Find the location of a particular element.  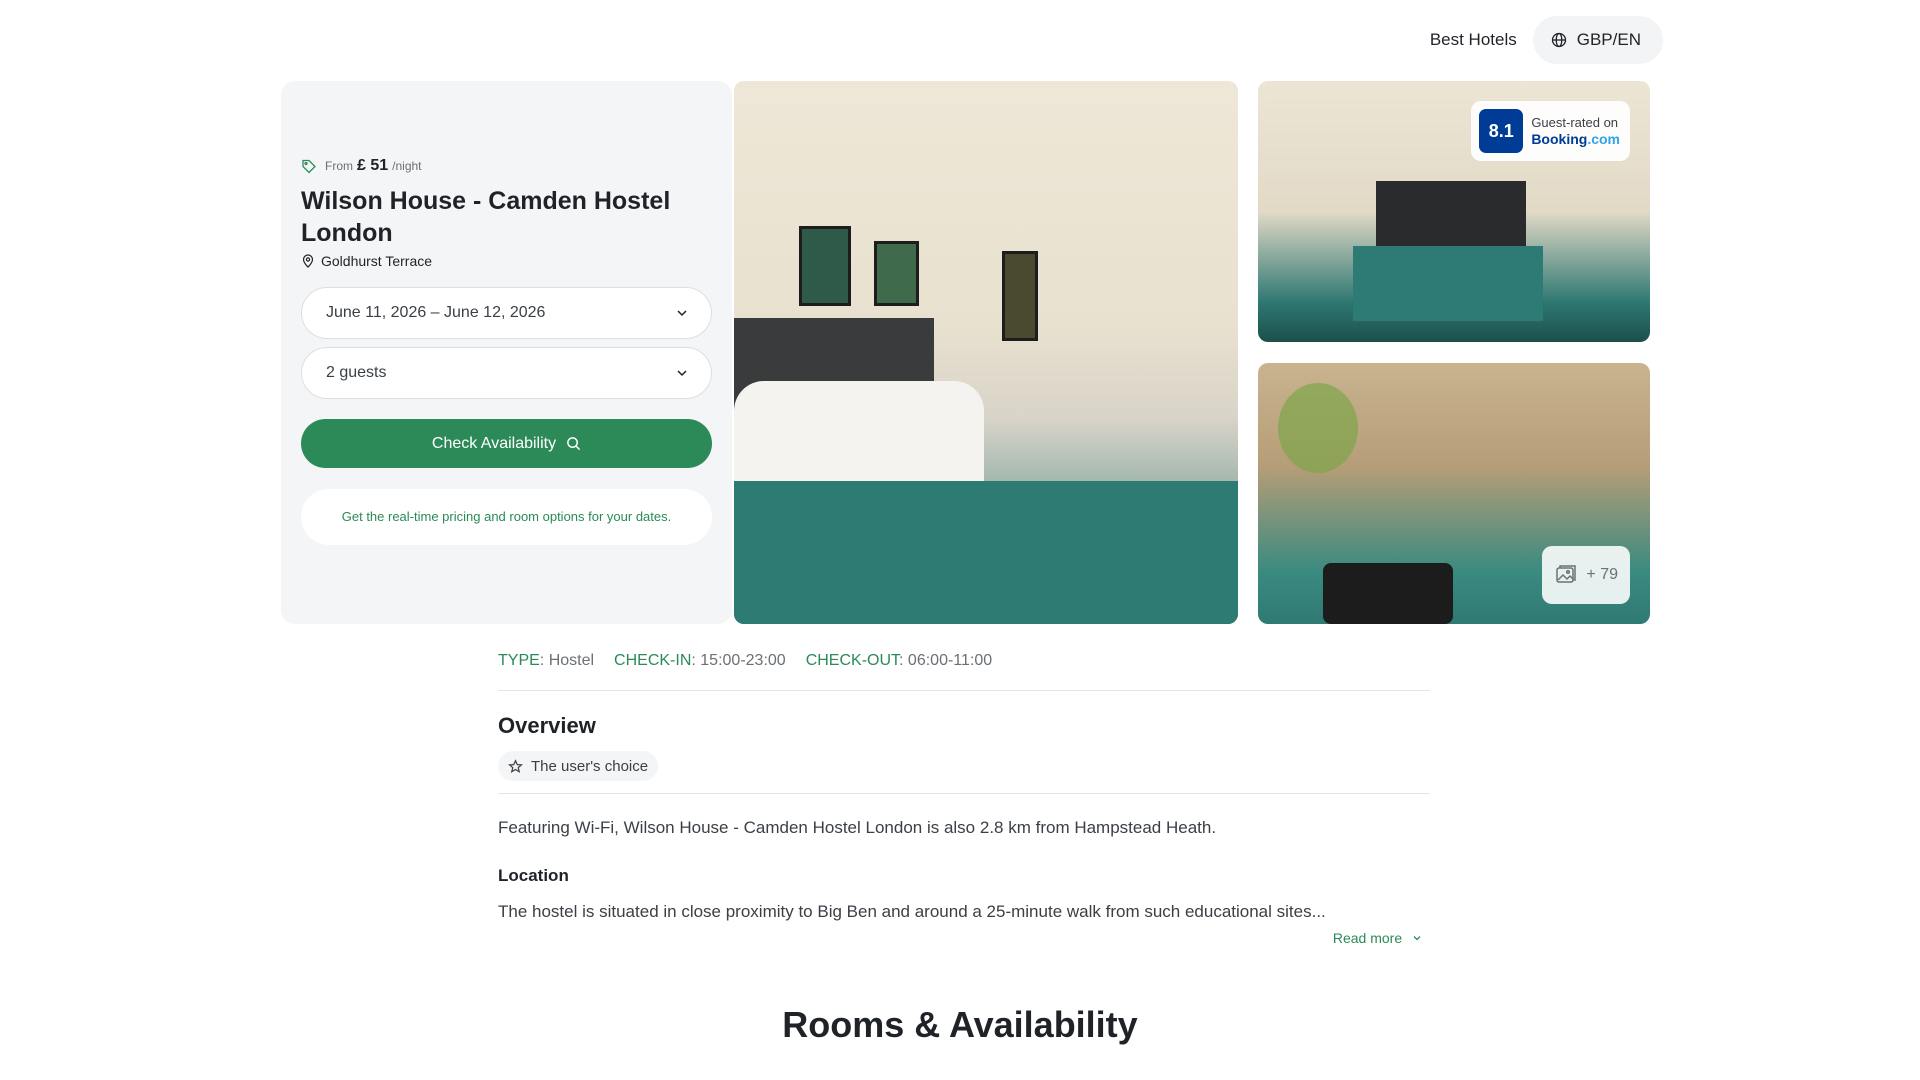

check-availability-button: Check Availability is located at coordinates (506, 443).